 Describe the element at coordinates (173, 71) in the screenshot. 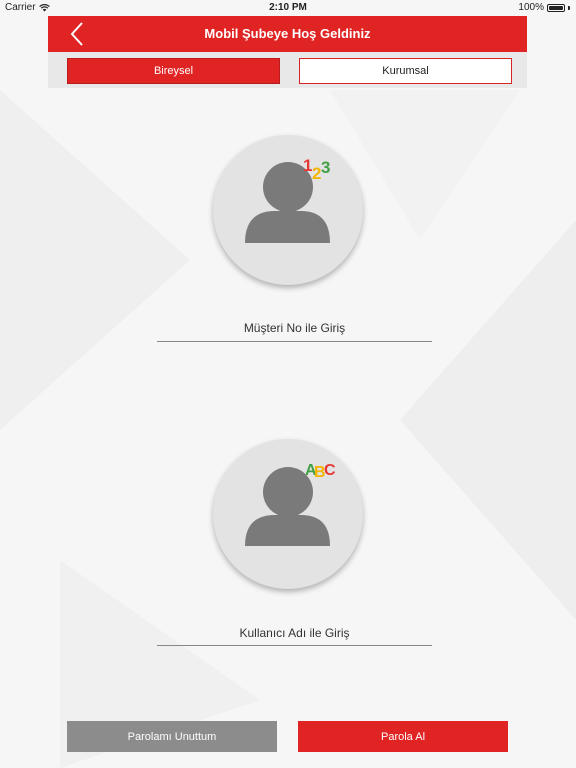

I see `tab-bireysel: Bireysel` at that location.